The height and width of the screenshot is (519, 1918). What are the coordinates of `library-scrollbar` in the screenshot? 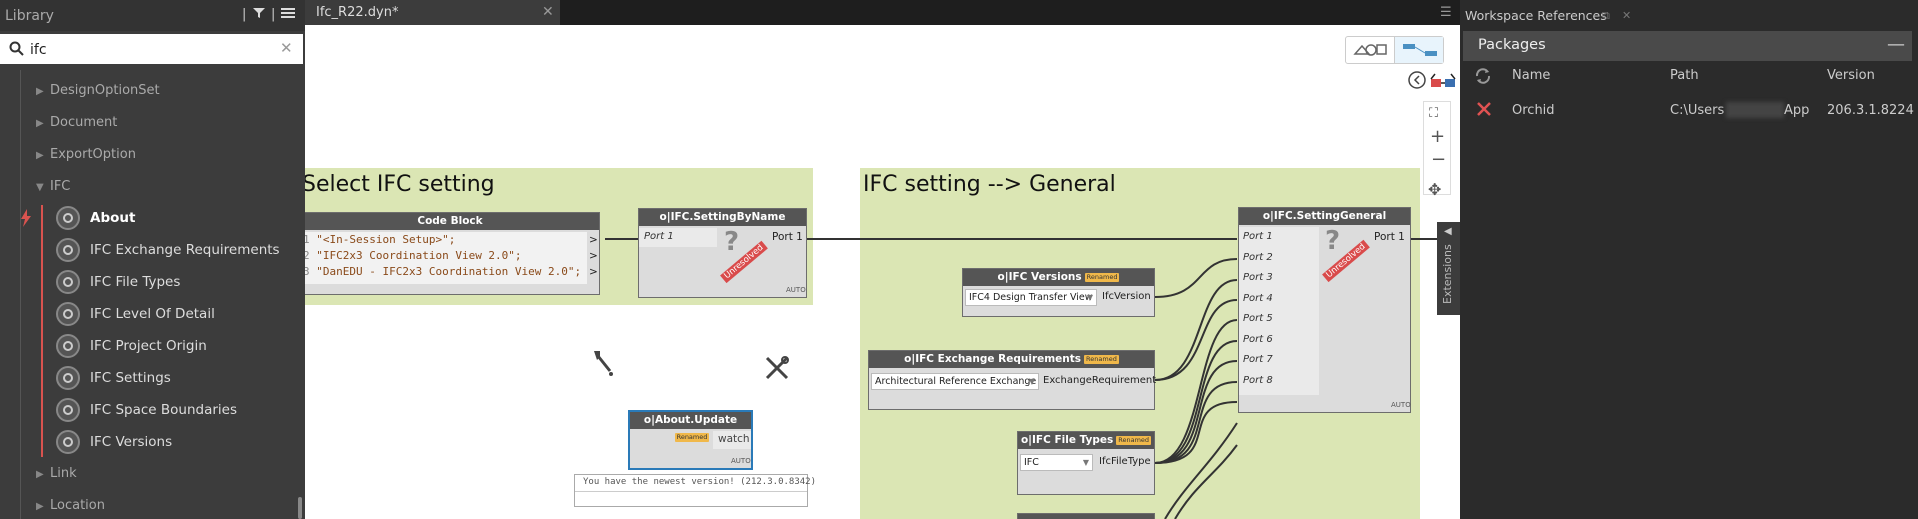 It's located at (300, 508).